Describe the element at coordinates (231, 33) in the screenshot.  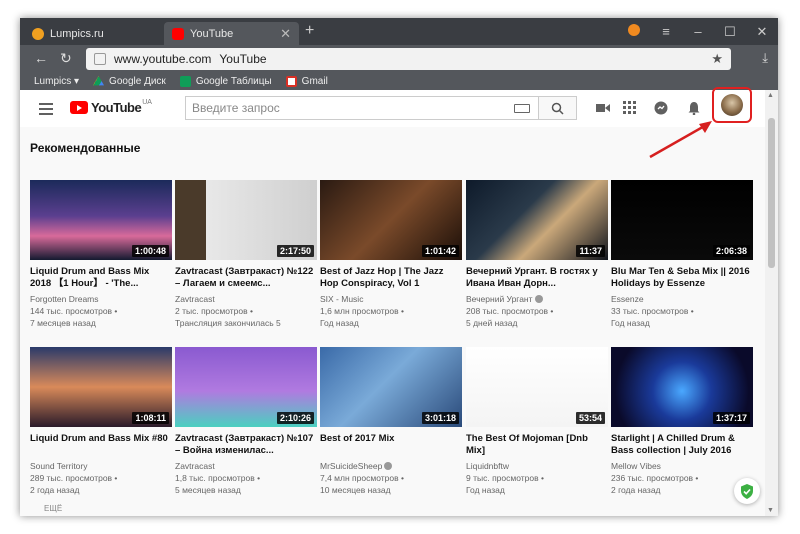
I see `tab-youtube: YouTube ✕` at that location.